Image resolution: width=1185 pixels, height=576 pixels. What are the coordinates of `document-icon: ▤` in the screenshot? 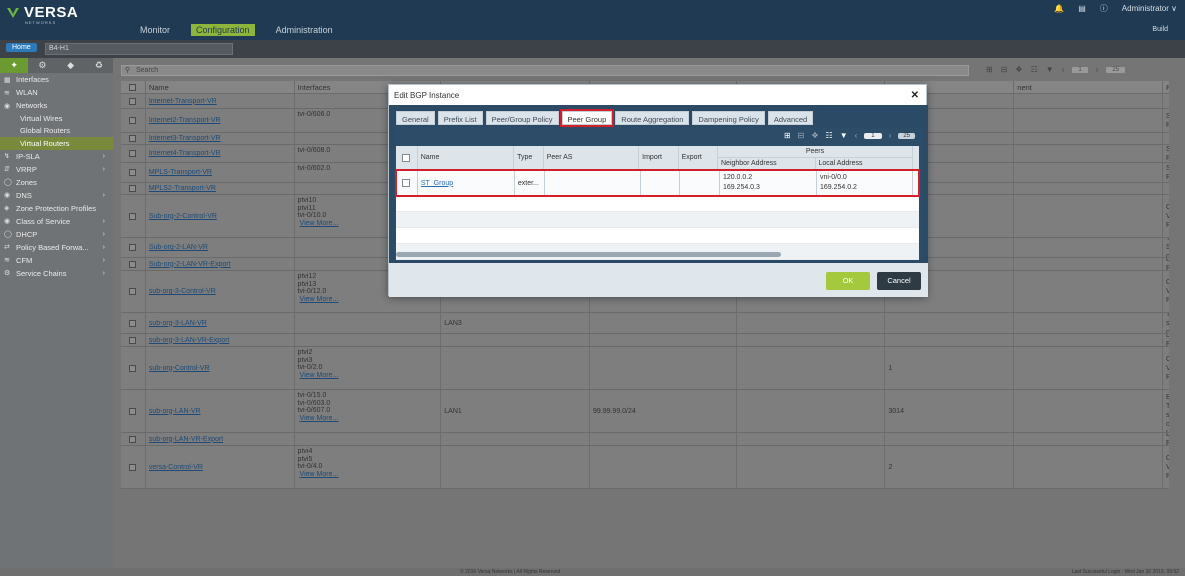 It's located at (1082, 8).